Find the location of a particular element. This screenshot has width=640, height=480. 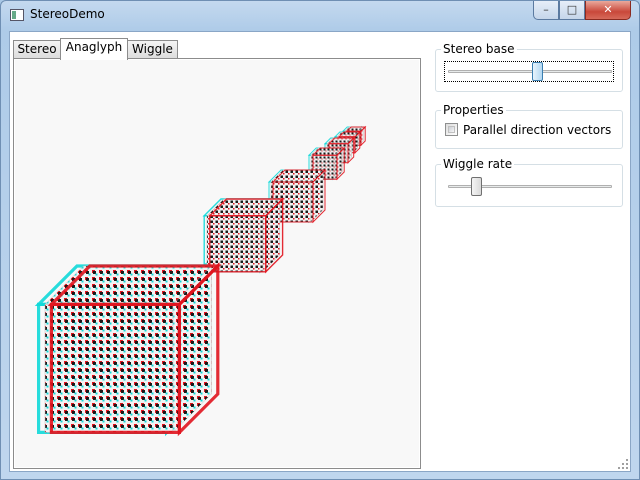

resize-grip-icon is located at coordinates (623, 464).